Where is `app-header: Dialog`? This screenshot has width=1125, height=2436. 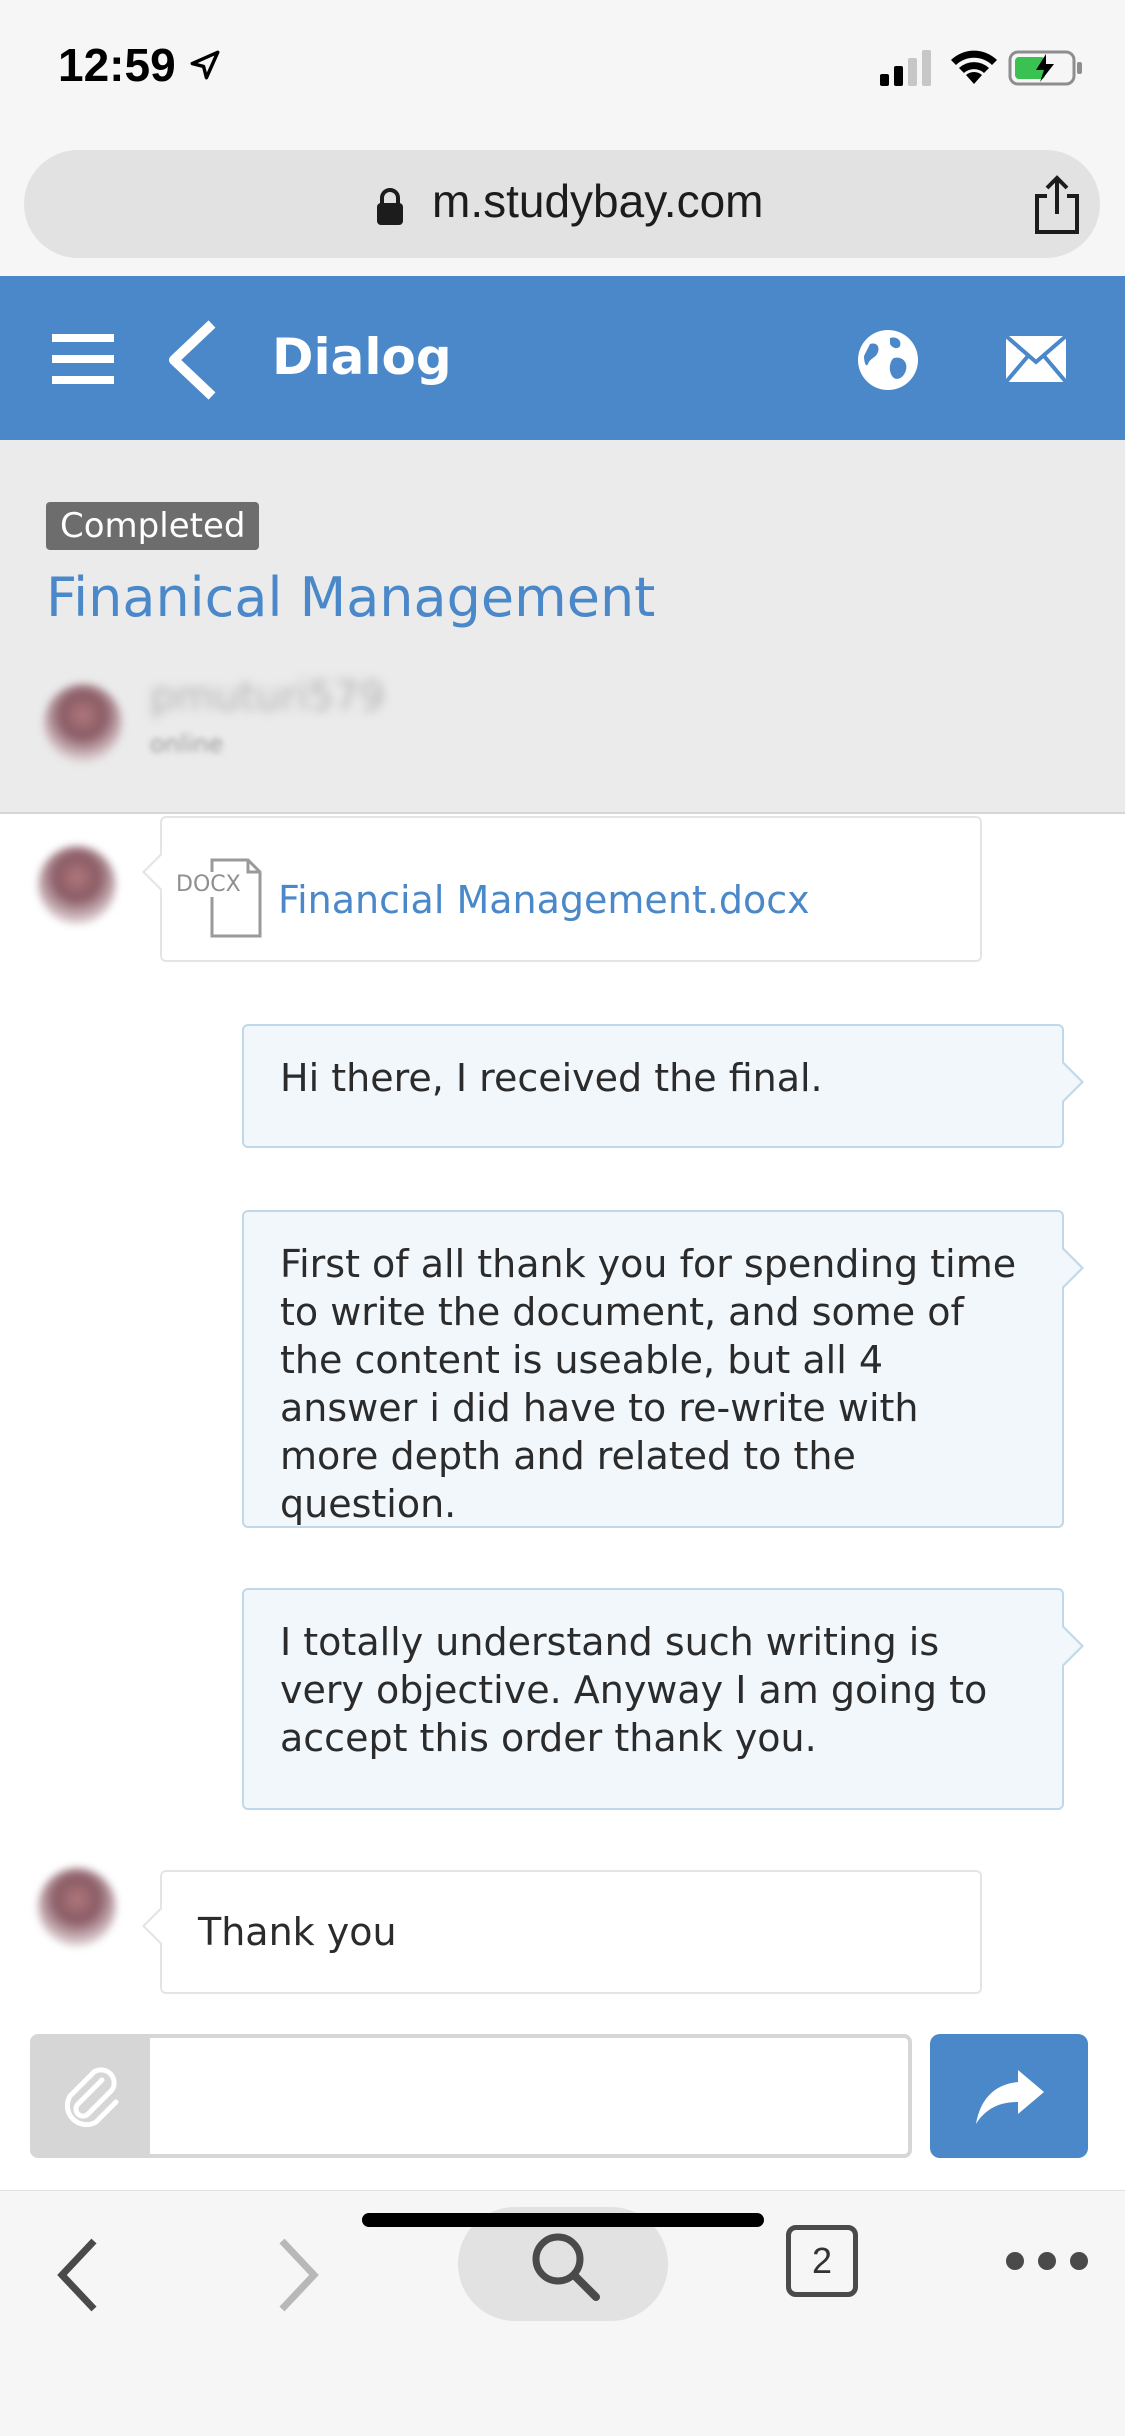
app-header: Dialog is located at coordinates (562, 358).